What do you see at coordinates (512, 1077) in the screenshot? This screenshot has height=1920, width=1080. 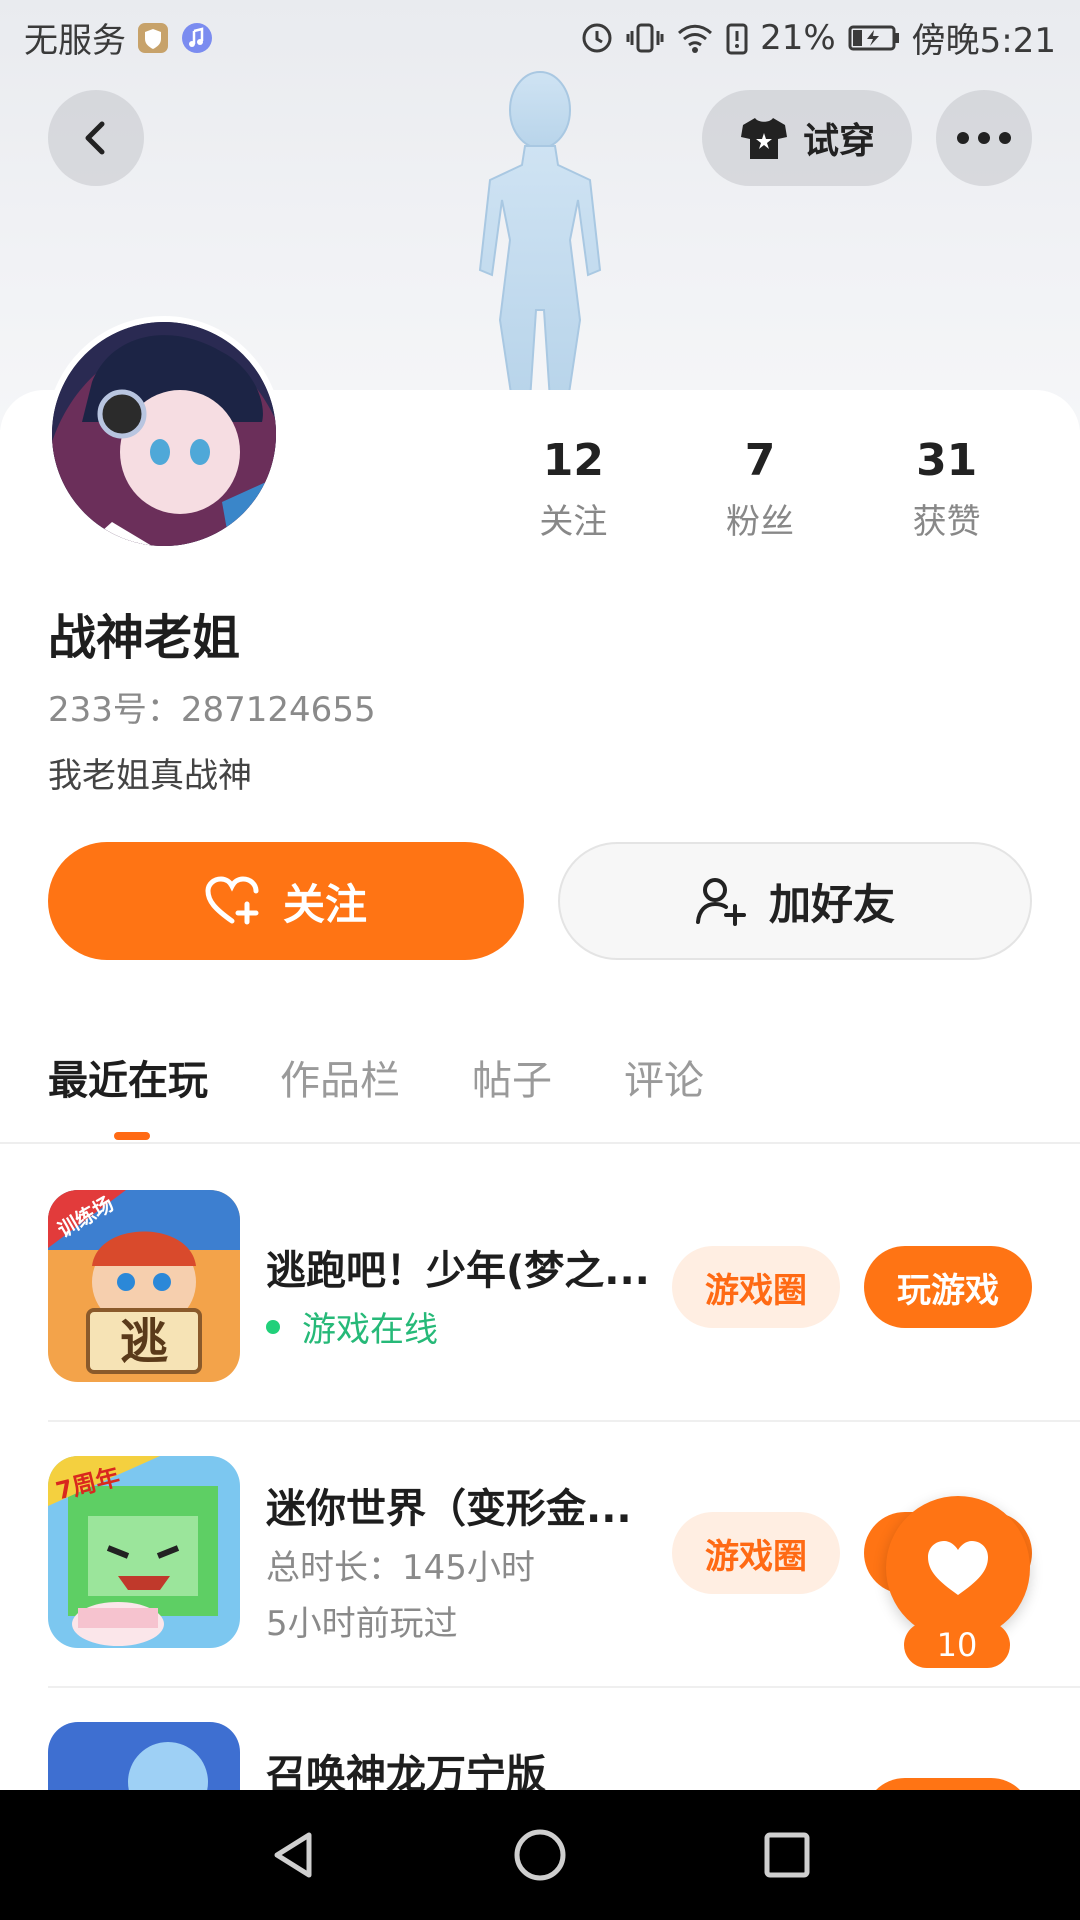 I see `tab-posts: 帖子` at bounding box center [512, 1077].